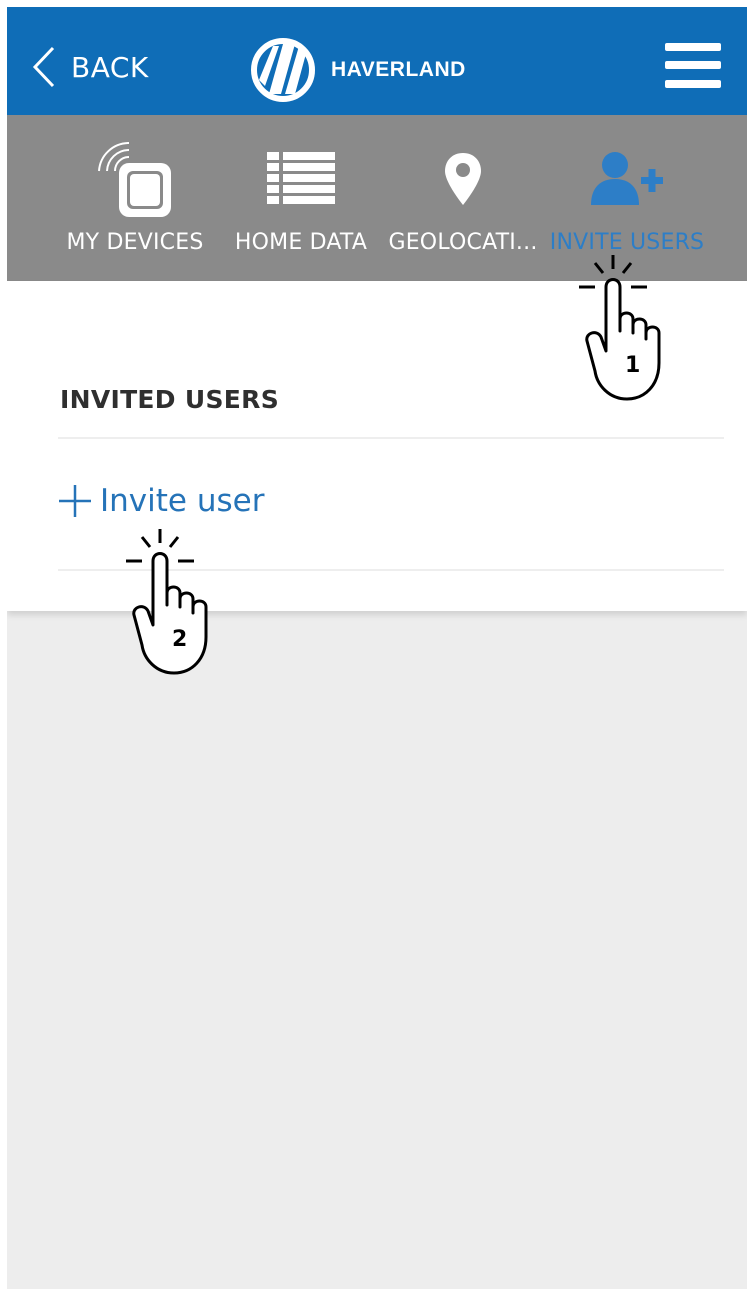 This screenshot has height=1289, width=747. I want to click on hamburger-menu-button, so click(693, 66).